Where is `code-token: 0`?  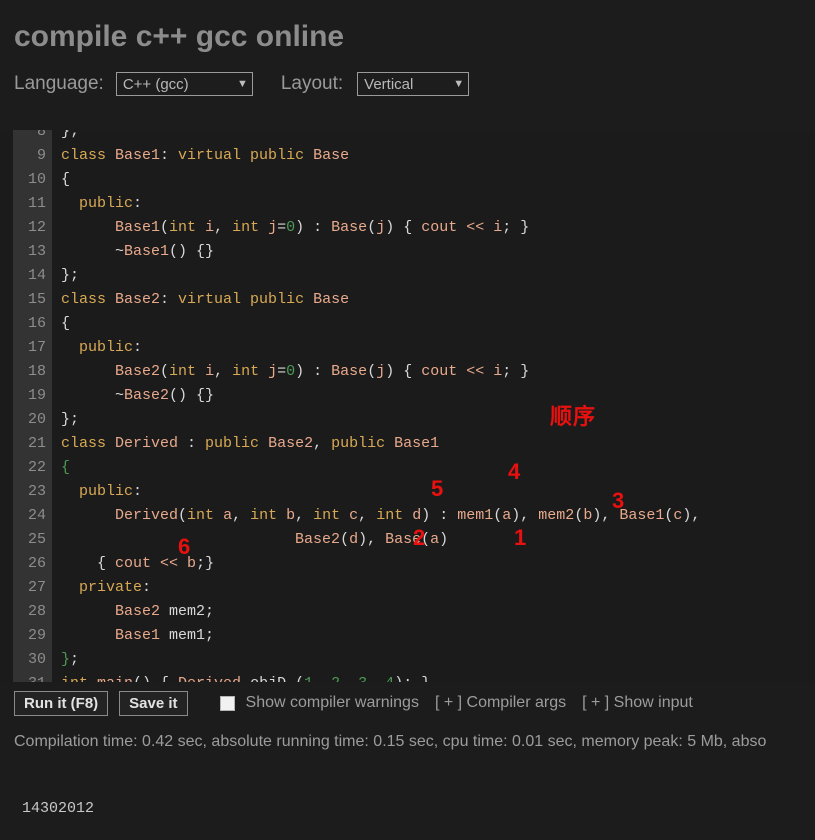 code-token: 0 is located at coordinates (291, 227).